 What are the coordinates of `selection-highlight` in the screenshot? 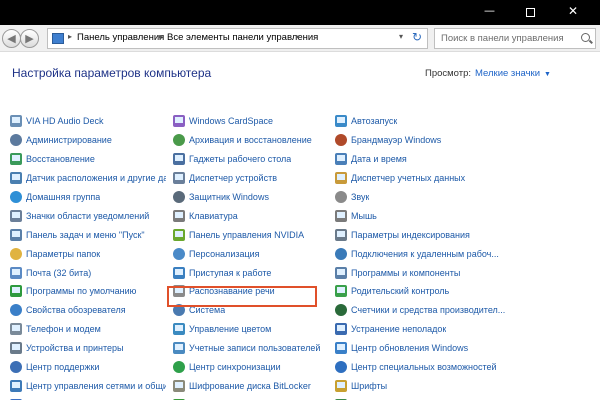 It's located at (242, 296).